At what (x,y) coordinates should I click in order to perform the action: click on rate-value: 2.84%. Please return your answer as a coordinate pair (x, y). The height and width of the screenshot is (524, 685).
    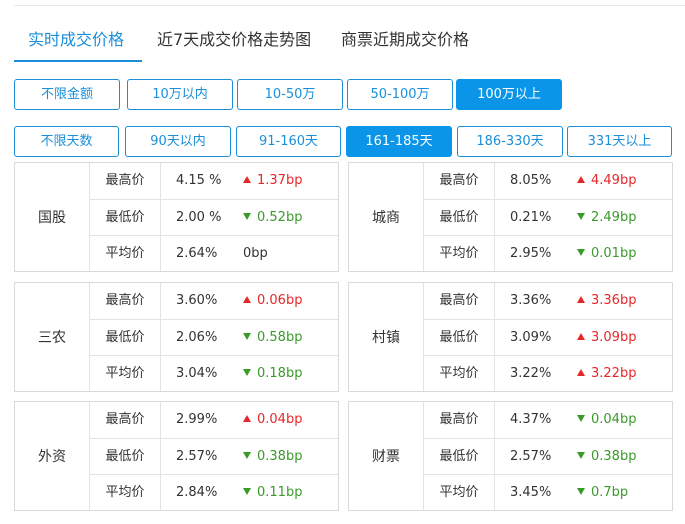
    Looking at the image, I should click on (197, 492).